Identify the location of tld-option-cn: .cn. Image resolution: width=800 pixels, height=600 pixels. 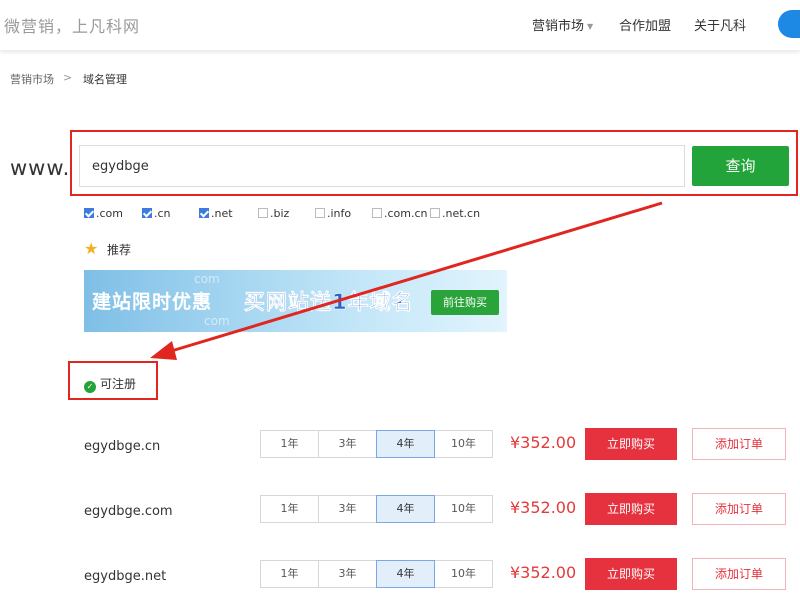
(156, 213).